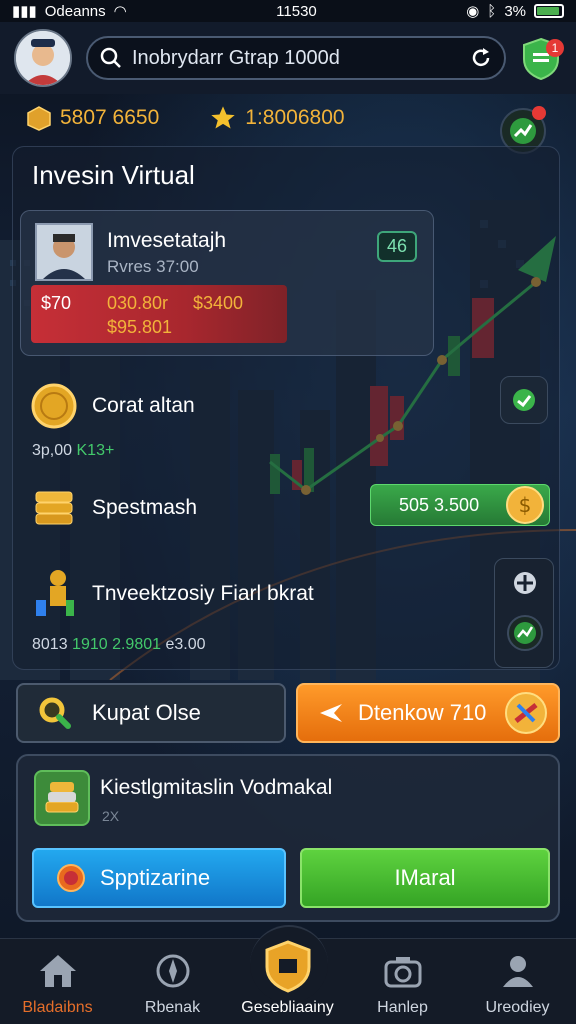 The height and width of the screenshot is (1024, 576). What do you see at coordinates (54, 508) in the screenshot?
I see `coin-stack-icon` at bounding box center [54, 508].